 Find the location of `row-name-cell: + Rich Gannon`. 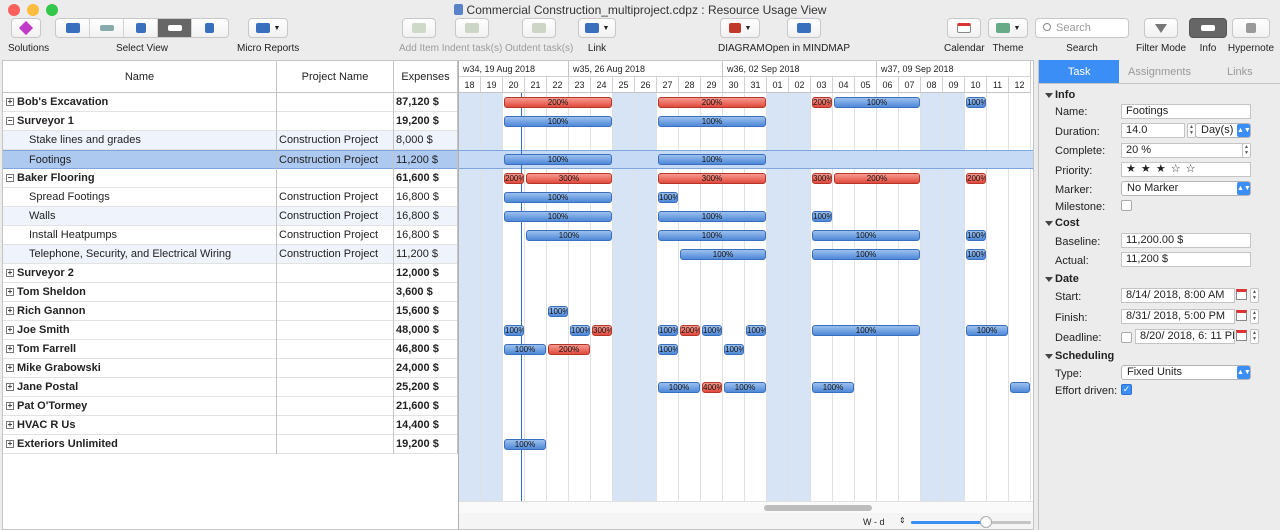

row-name-cell: + Rich Gannon is located at coordinates (140, 311).